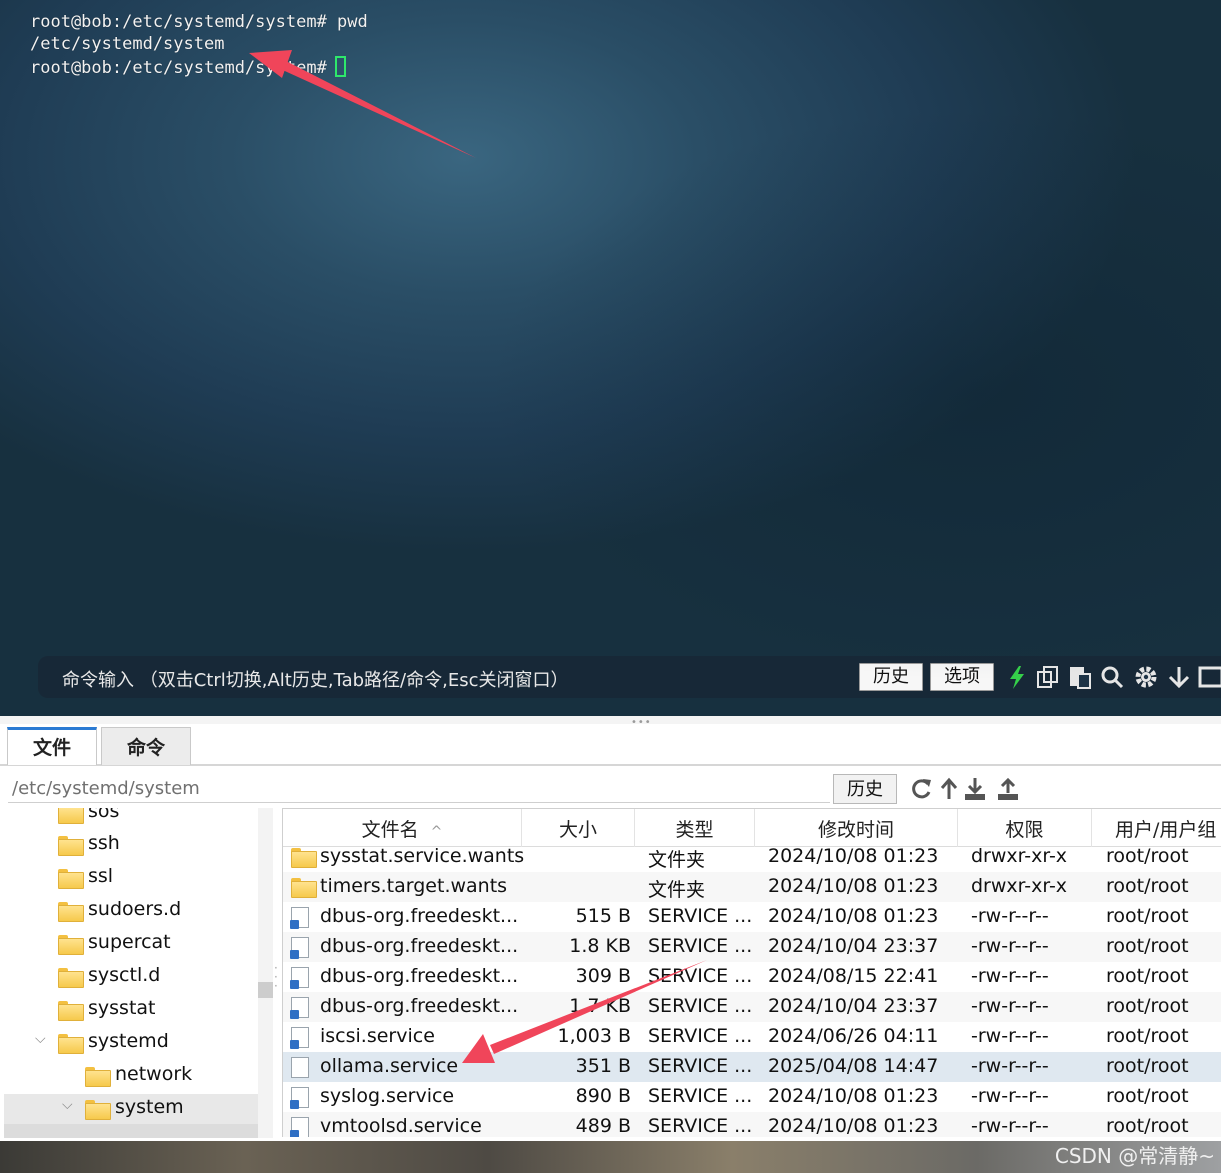 Image resolution: width=1221 pixels, height=1173 pixels. I want to click on tree-horizontal-scrollbar, so click(131, 1131).